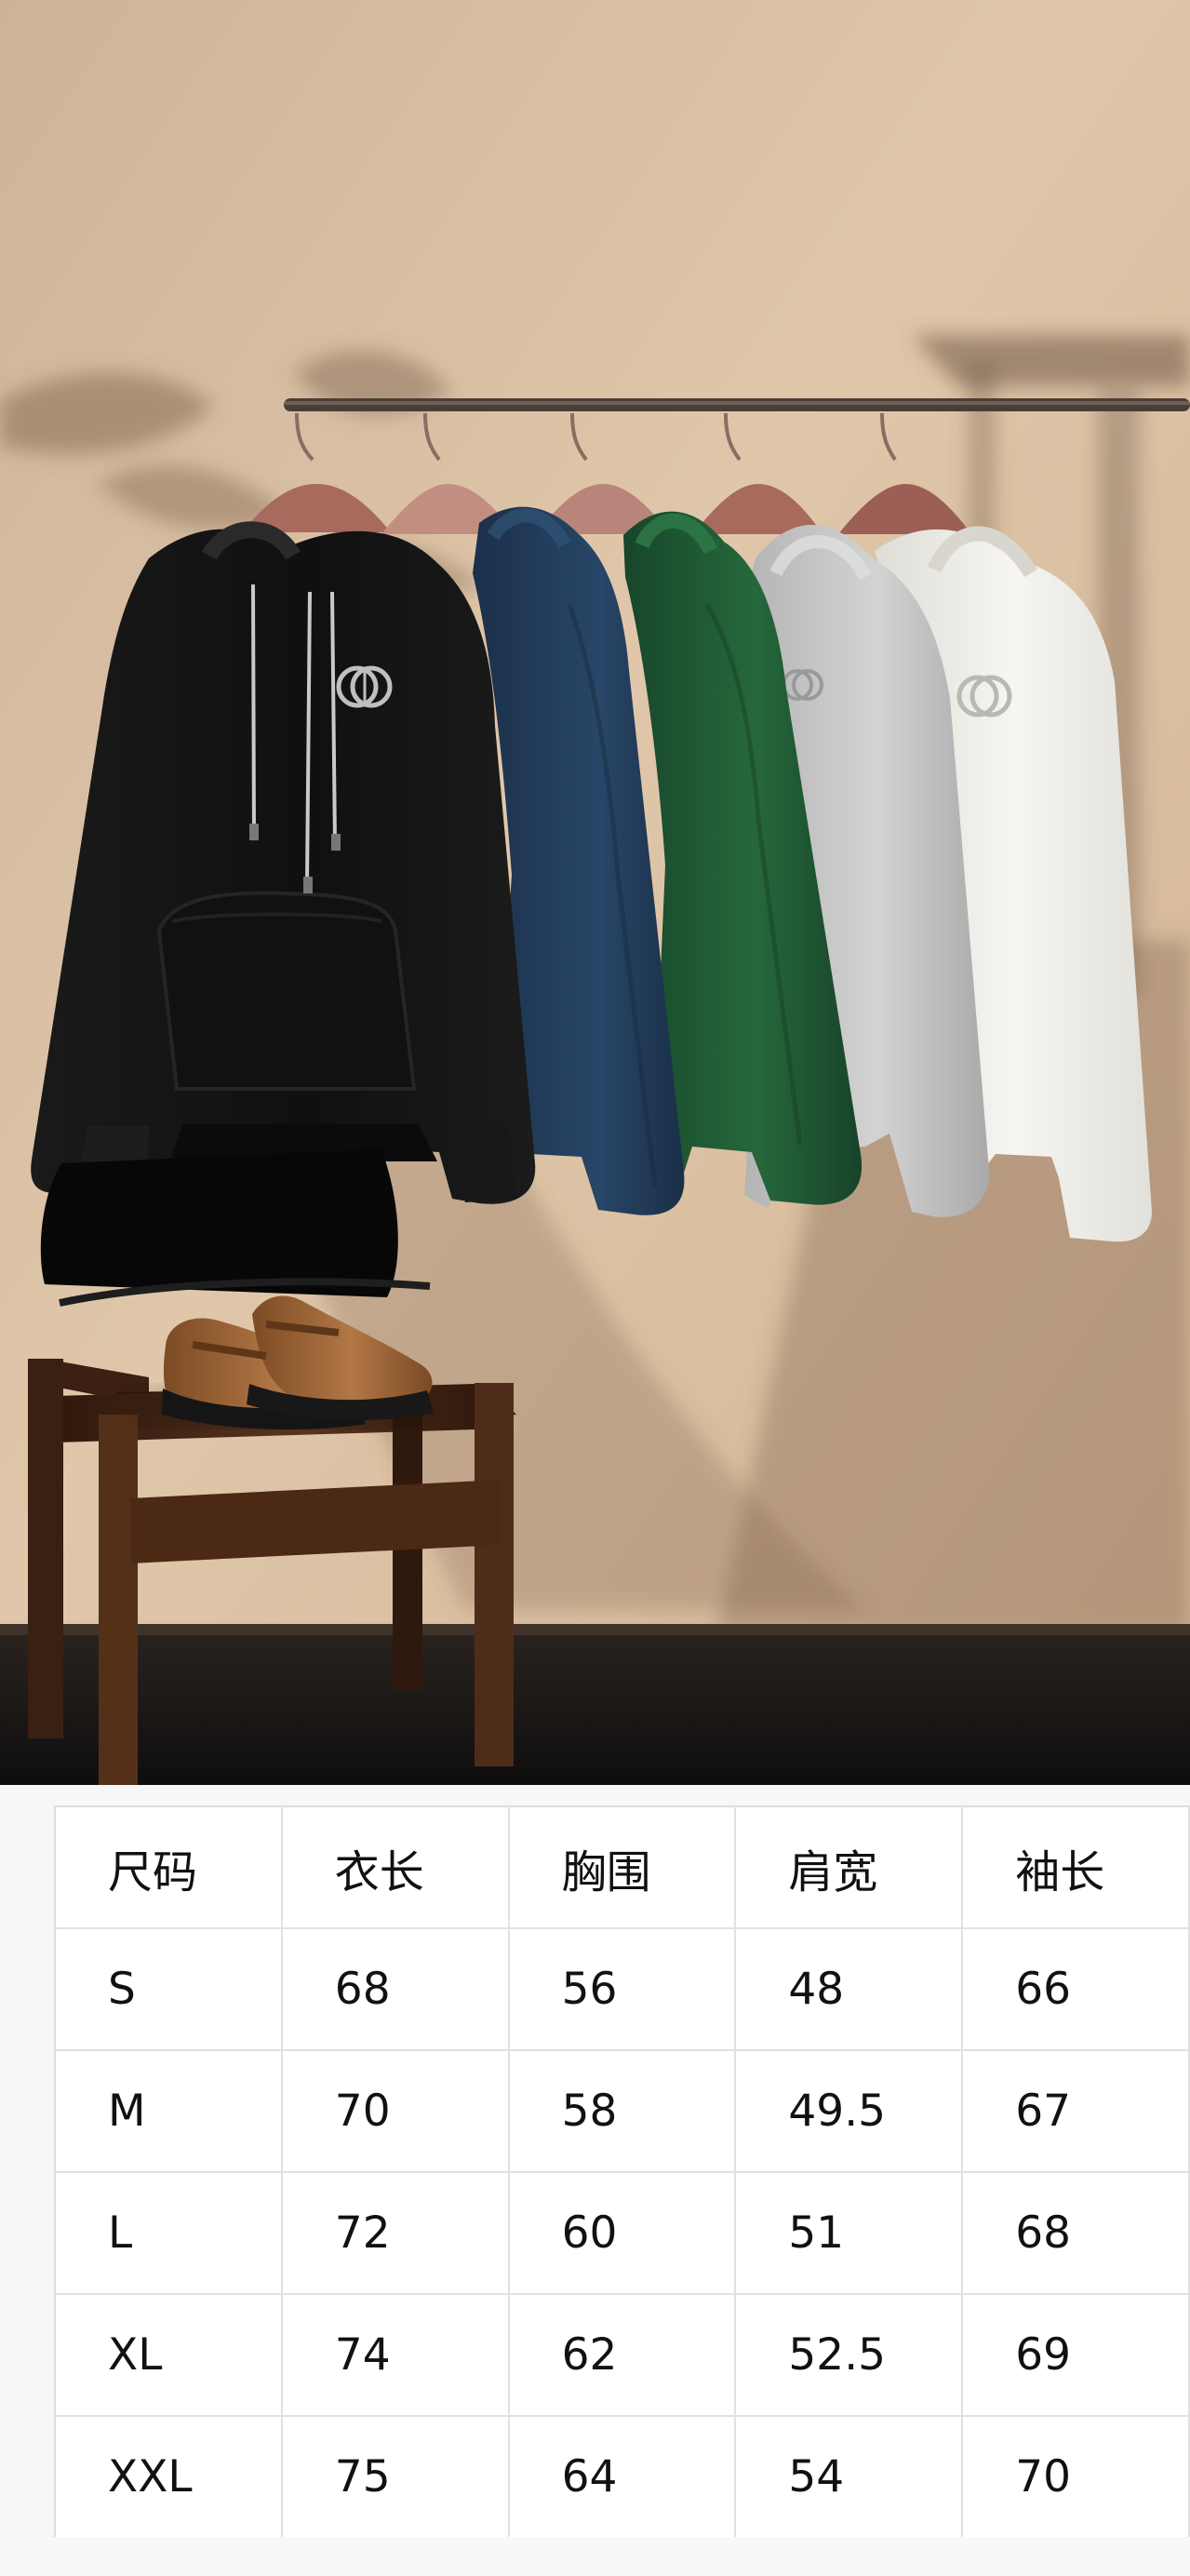 The image size is (1190, 2576). Describe the element at coordinates (1075, 2355) in the screenshot. I see `sleeve-cell: 69` at that location.